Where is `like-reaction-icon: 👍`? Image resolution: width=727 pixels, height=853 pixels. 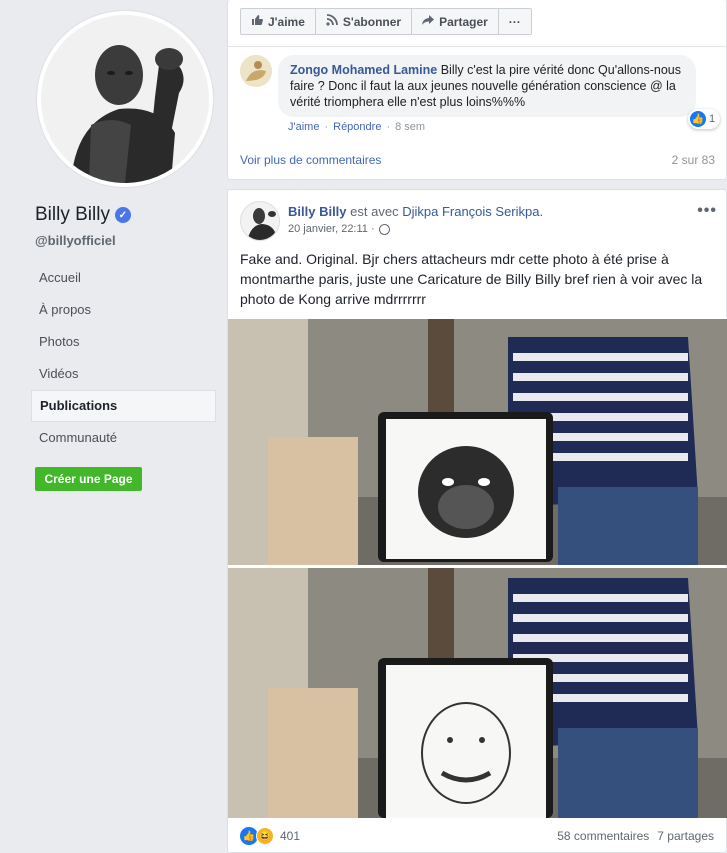 like-reaction-icon: 👍 is located at coordinates (698, 119).